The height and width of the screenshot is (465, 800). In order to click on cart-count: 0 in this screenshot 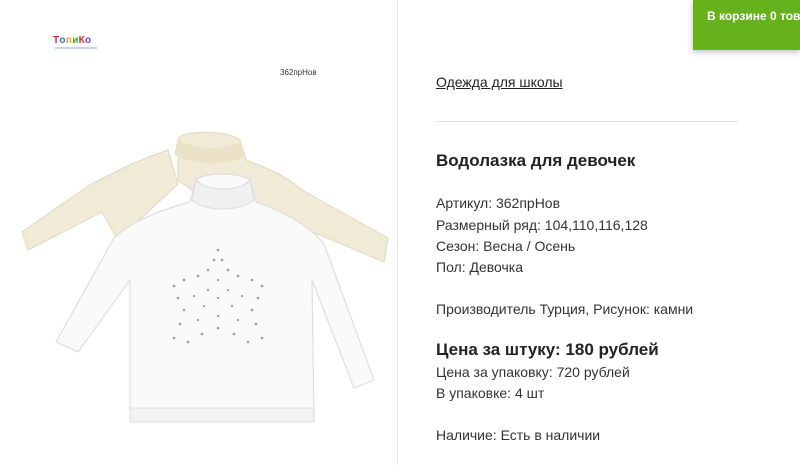, I will do `click(773, 16)`.